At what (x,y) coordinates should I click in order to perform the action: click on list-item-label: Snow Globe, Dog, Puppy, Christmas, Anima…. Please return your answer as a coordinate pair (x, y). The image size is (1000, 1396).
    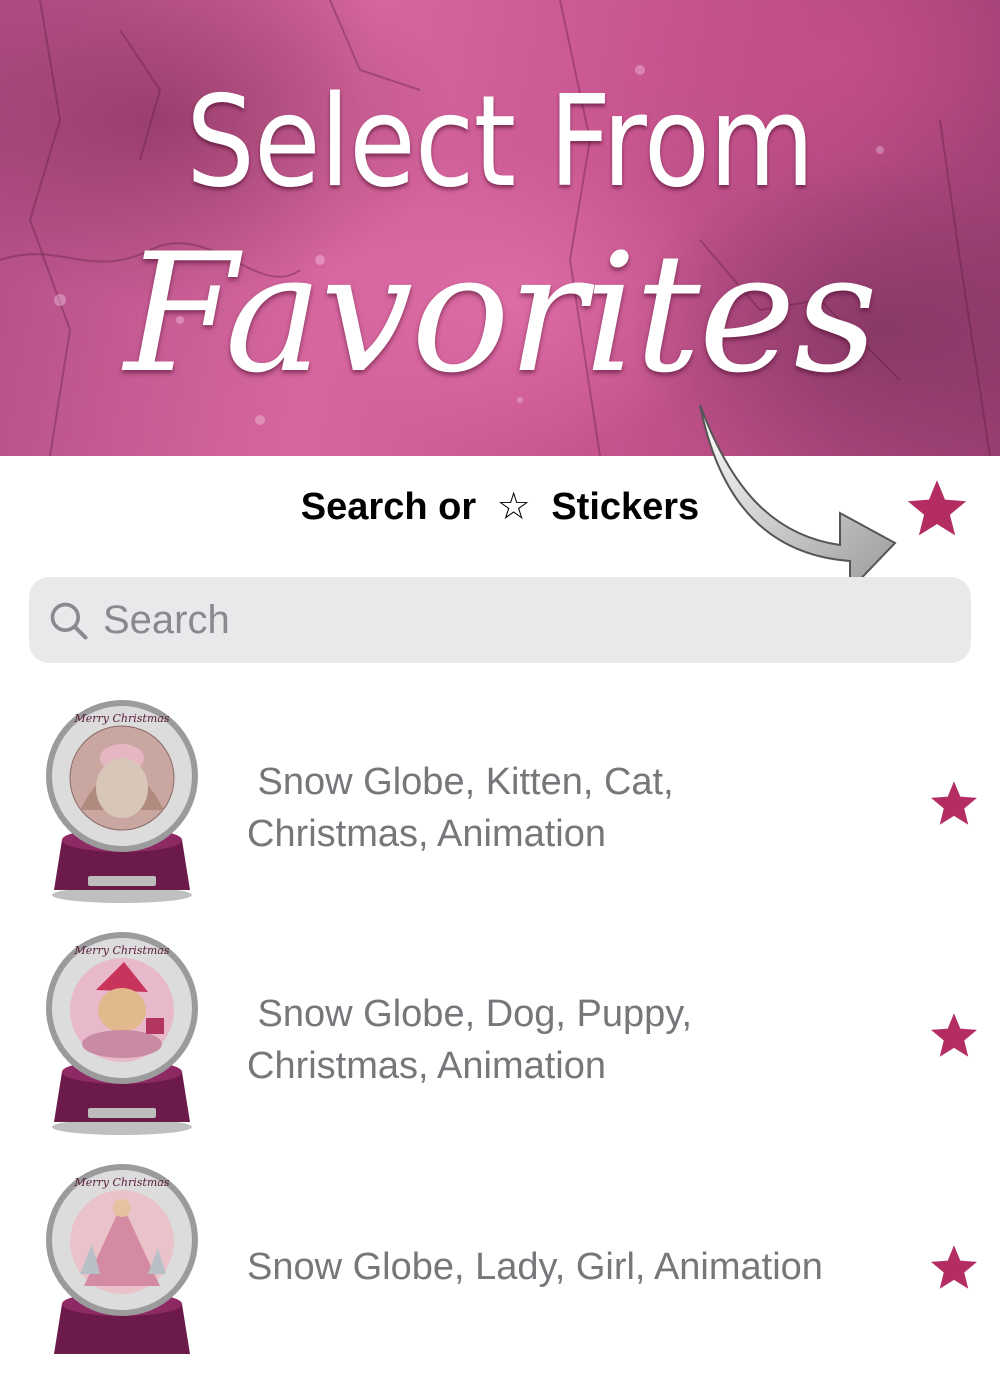
    Looking at the image, I should click on (567, 1040).